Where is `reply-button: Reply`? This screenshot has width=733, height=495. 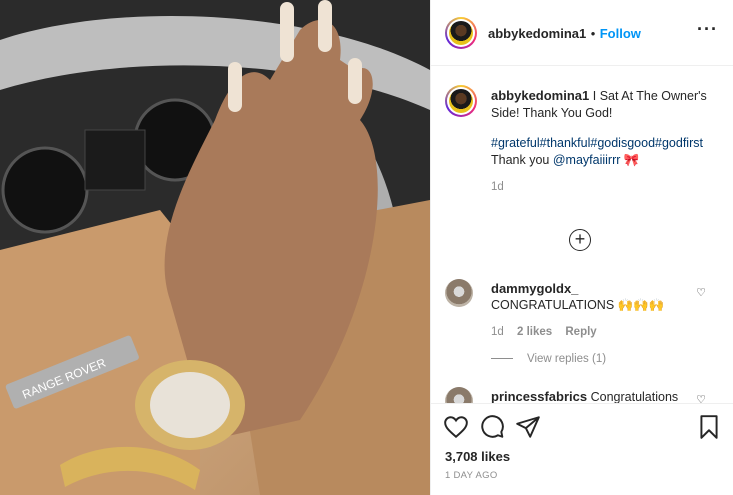
reply-button: Reply is located at coordinates (580, 332).